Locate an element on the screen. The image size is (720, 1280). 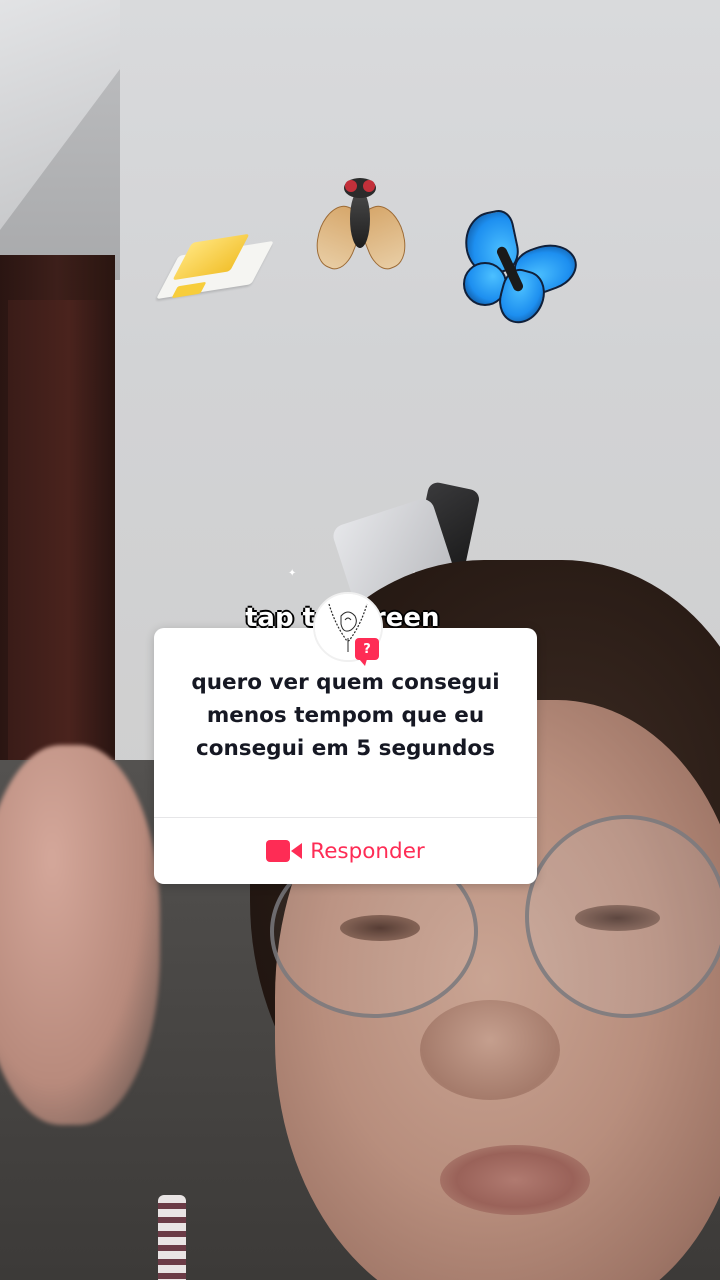
person-hand is located at coordinates (80, 935).